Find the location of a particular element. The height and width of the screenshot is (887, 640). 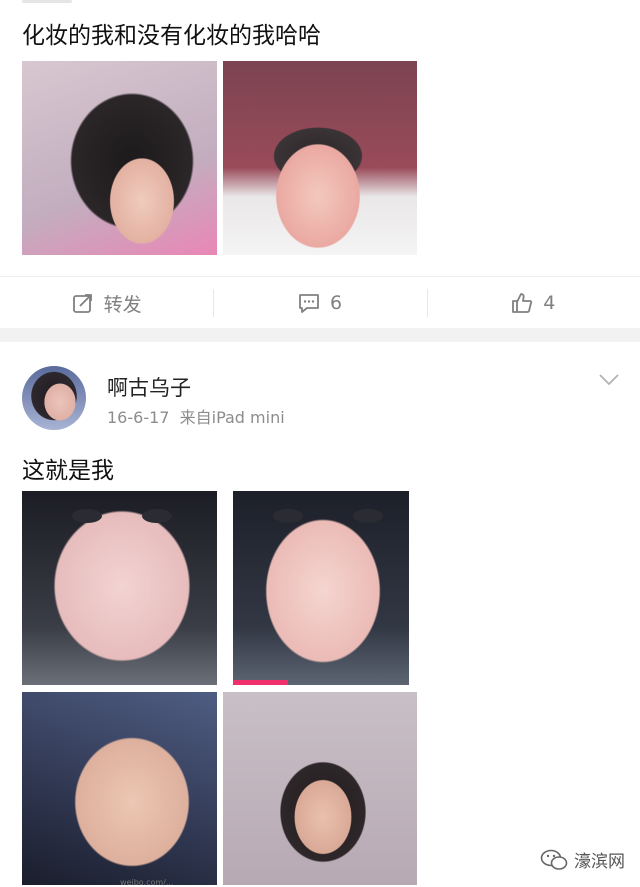

thumbs-up-icon is located at coordinates (522, 303).